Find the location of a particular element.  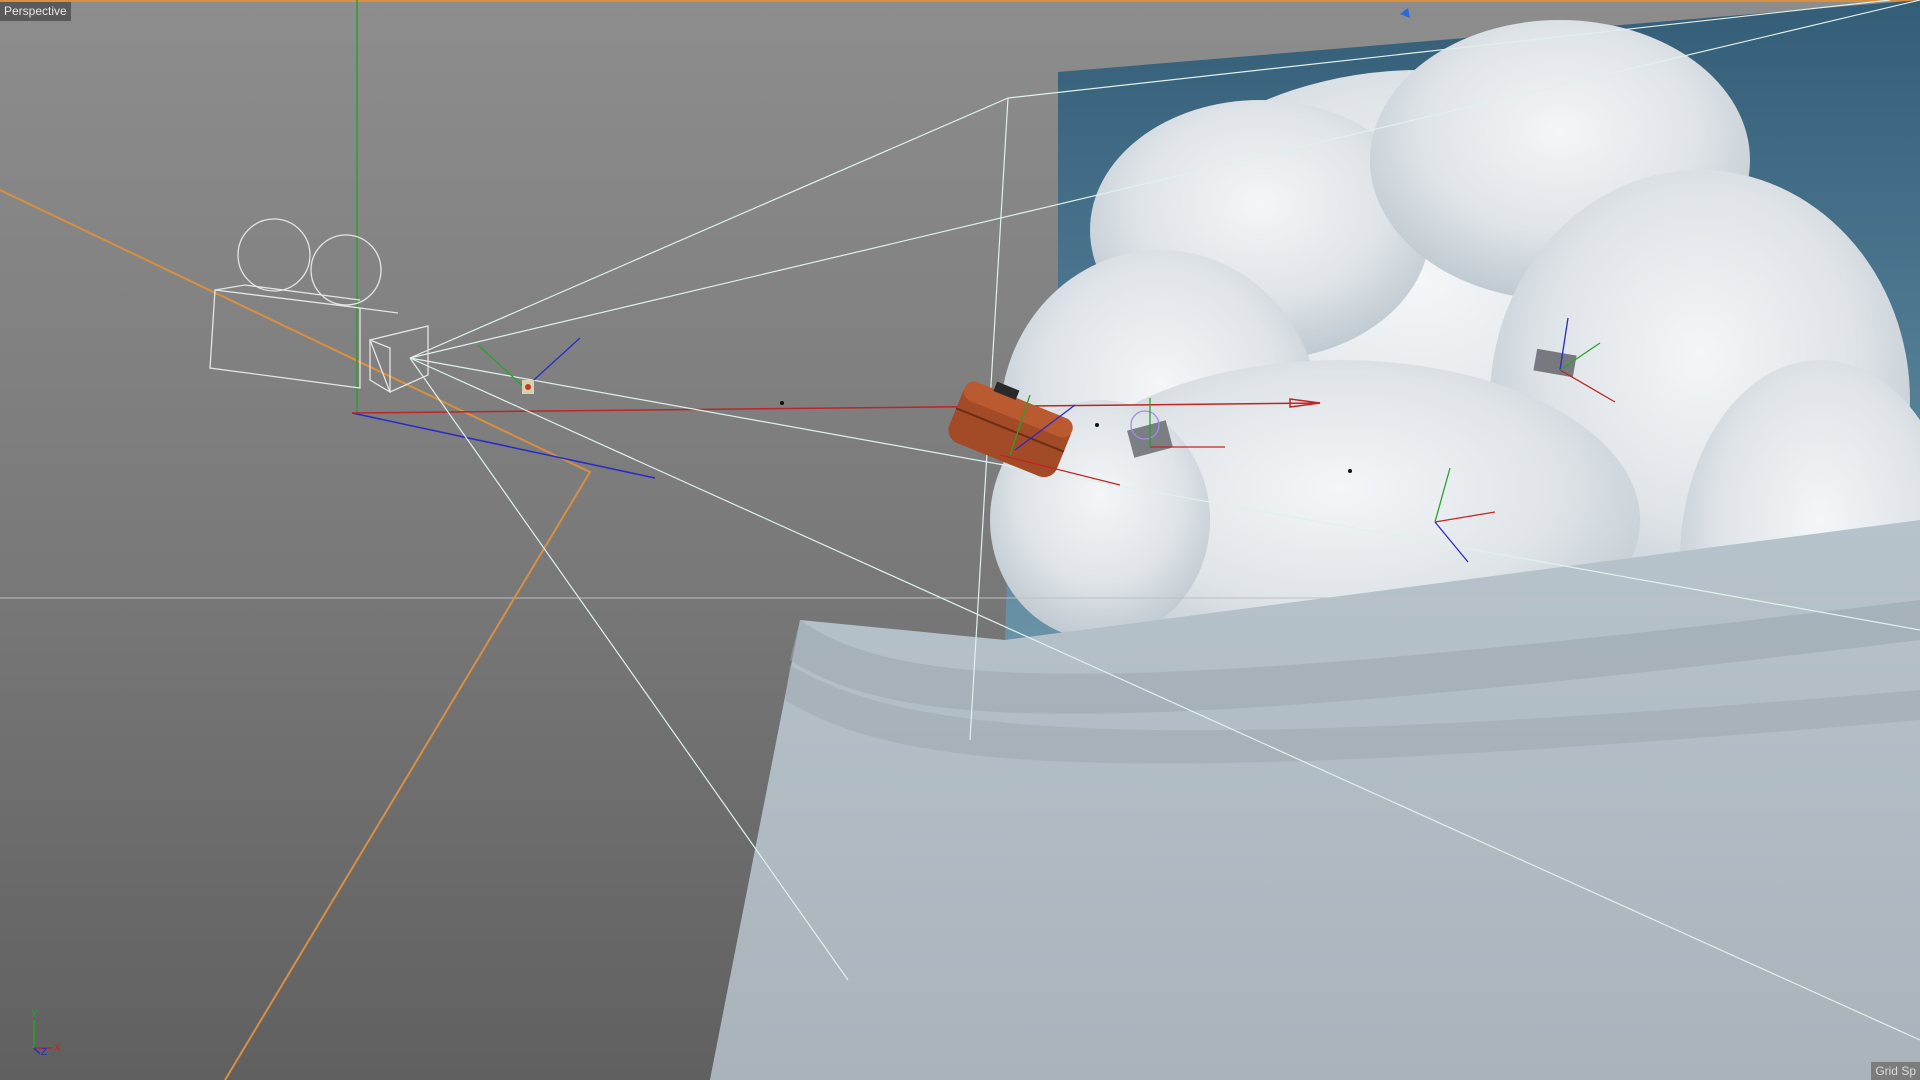

world-z-axis is located at coordinates (503, 445).